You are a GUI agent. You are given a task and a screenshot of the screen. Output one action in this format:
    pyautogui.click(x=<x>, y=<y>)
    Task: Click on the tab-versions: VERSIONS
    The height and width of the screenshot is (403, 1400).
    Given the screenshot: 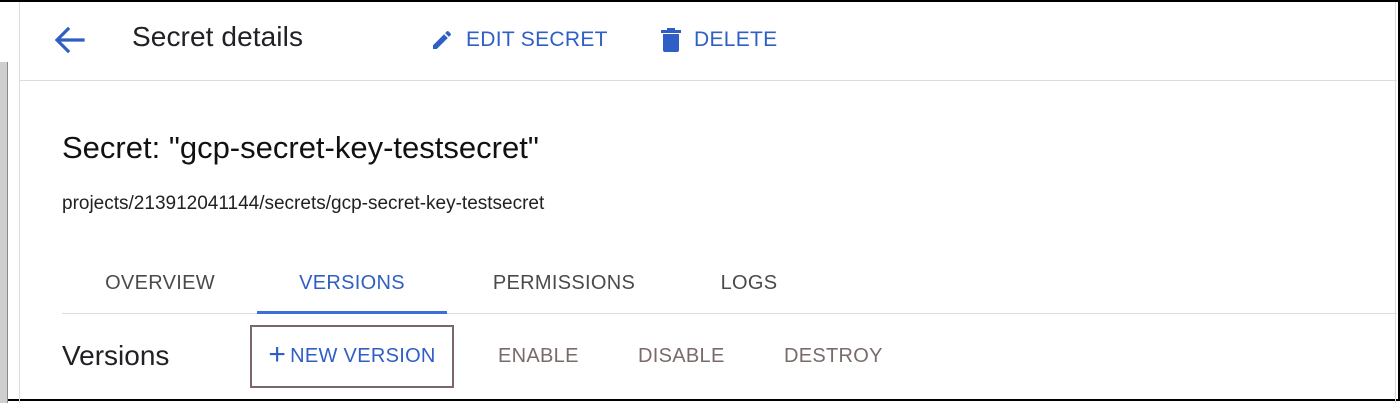 What is the action you would take?
    pyautogui.click(x=352, y=283)
    